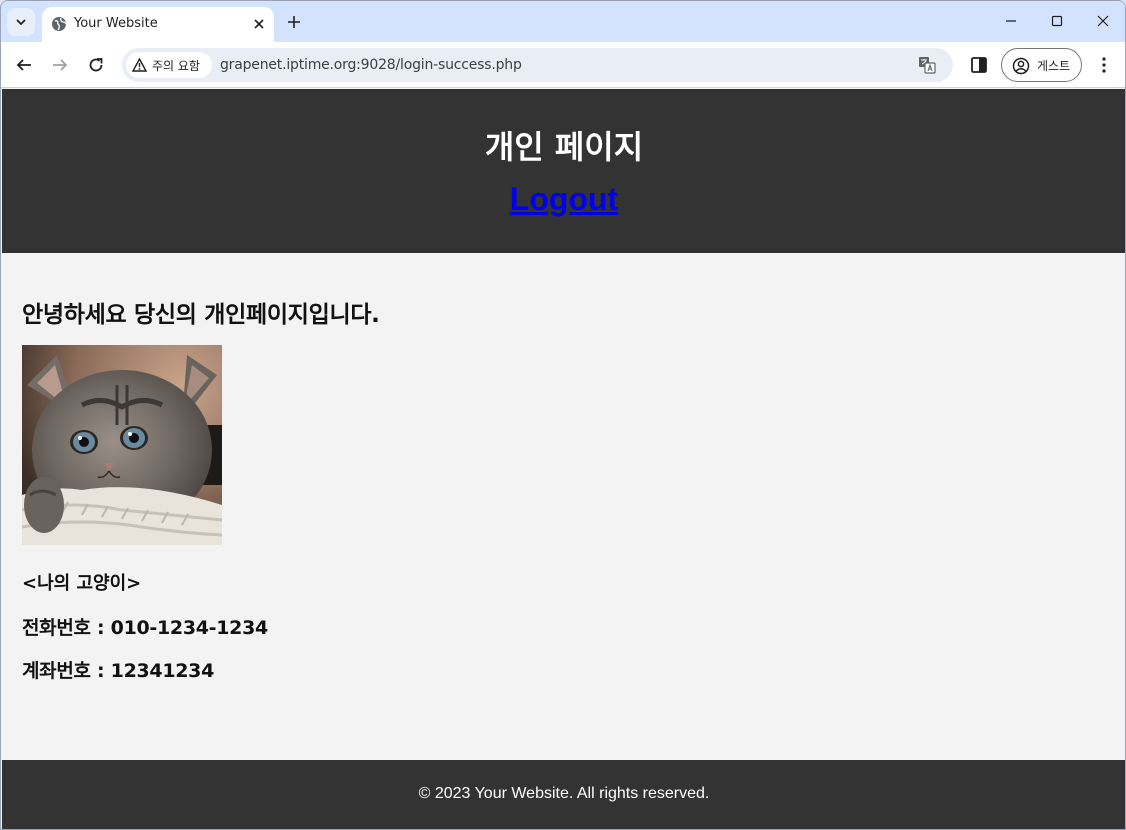 Image resolution: width=1126 pixels, height=830 pixels. What do you see at coordinates (564, 147) in the screenshot?
I see `page-title: 개인 페이지` at bounding box center [564, 147].